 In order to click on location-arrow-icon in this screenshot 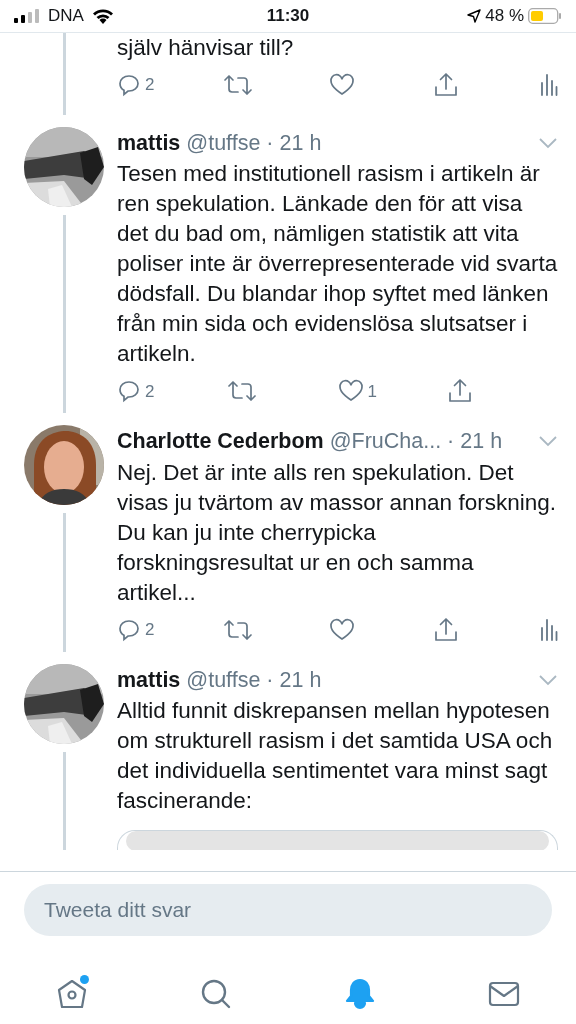, I will do `click(474, 16)`.